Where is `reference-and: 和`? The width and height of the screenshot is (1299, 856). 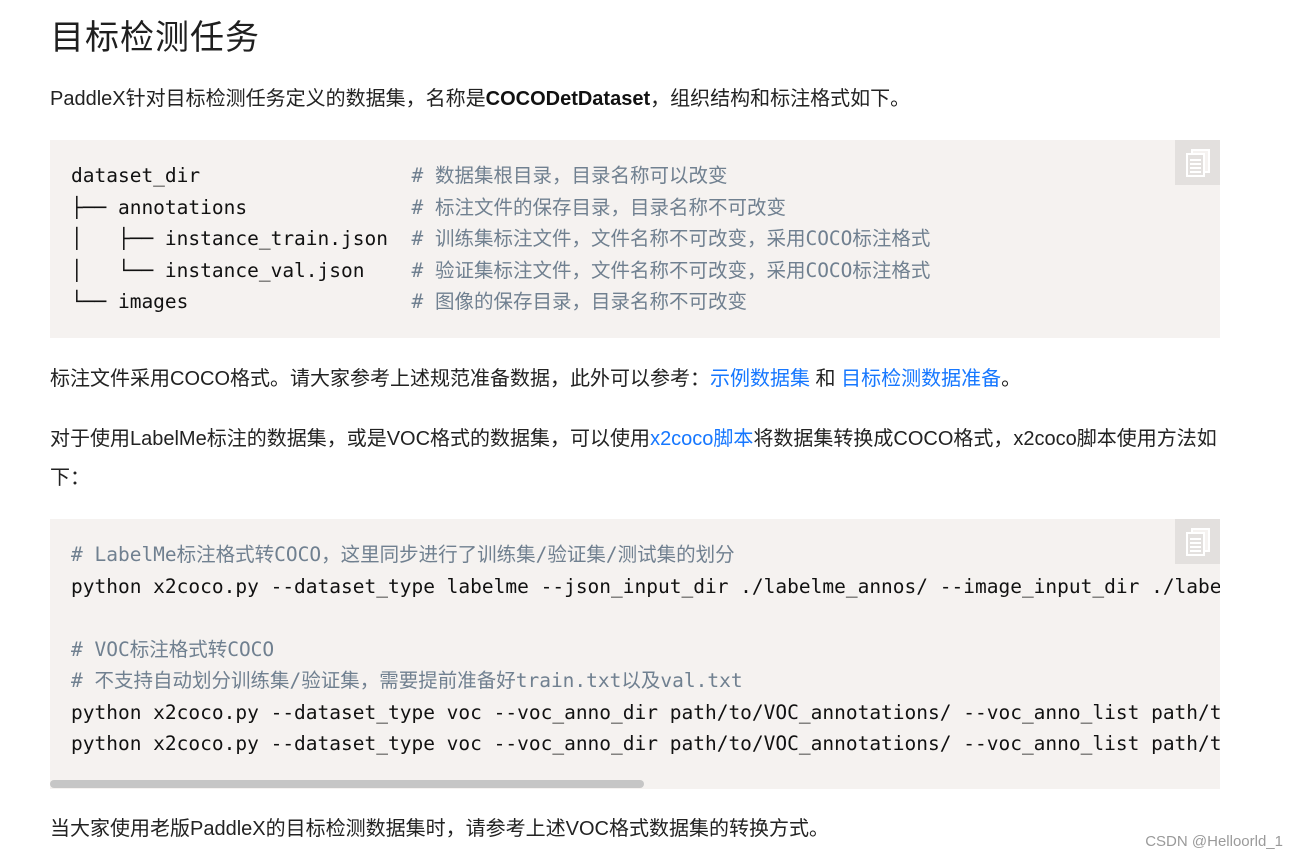
reference-and: 和 is located at coordinates (826, 379).